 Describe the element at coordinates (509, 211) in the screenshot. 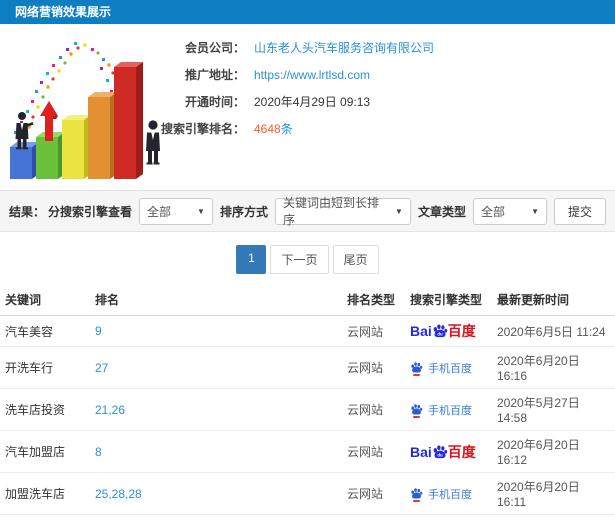

I see `article-type-select: 全部 ▼` at that location.